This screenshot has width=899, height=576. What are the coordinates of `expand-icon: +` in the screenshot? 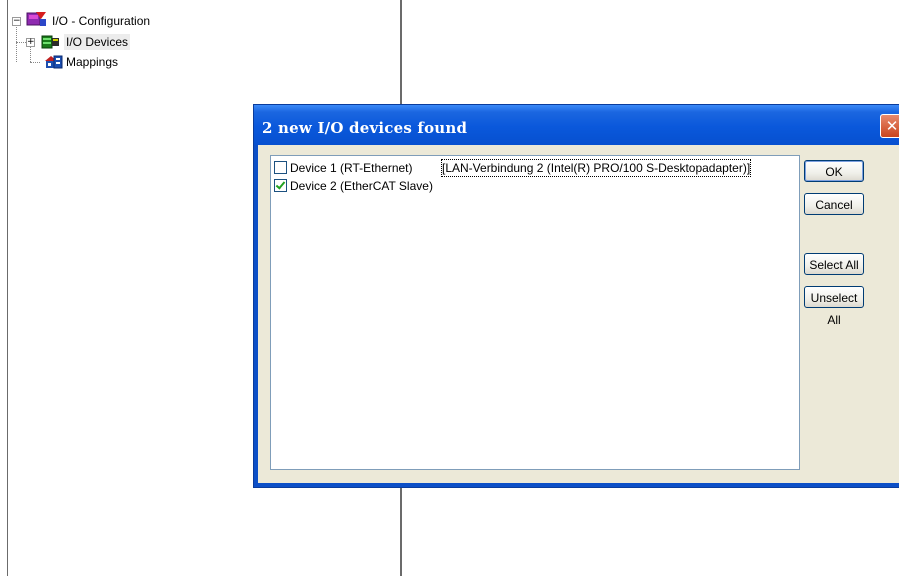 It's located at (30, 42).